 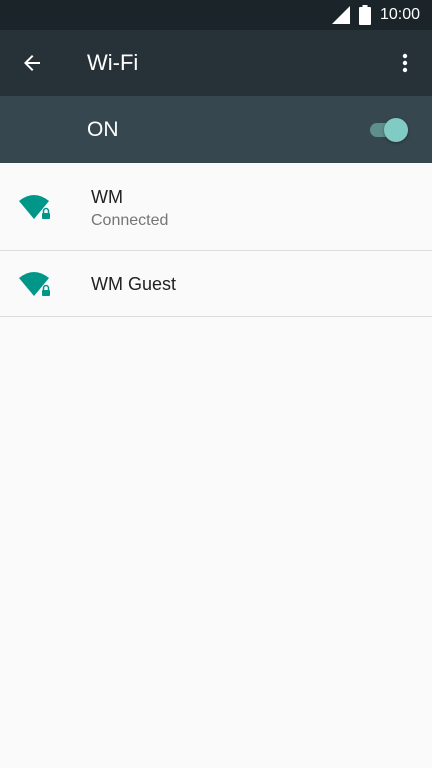 I want to click on more-vert-icon, so click(x=405, y=63).